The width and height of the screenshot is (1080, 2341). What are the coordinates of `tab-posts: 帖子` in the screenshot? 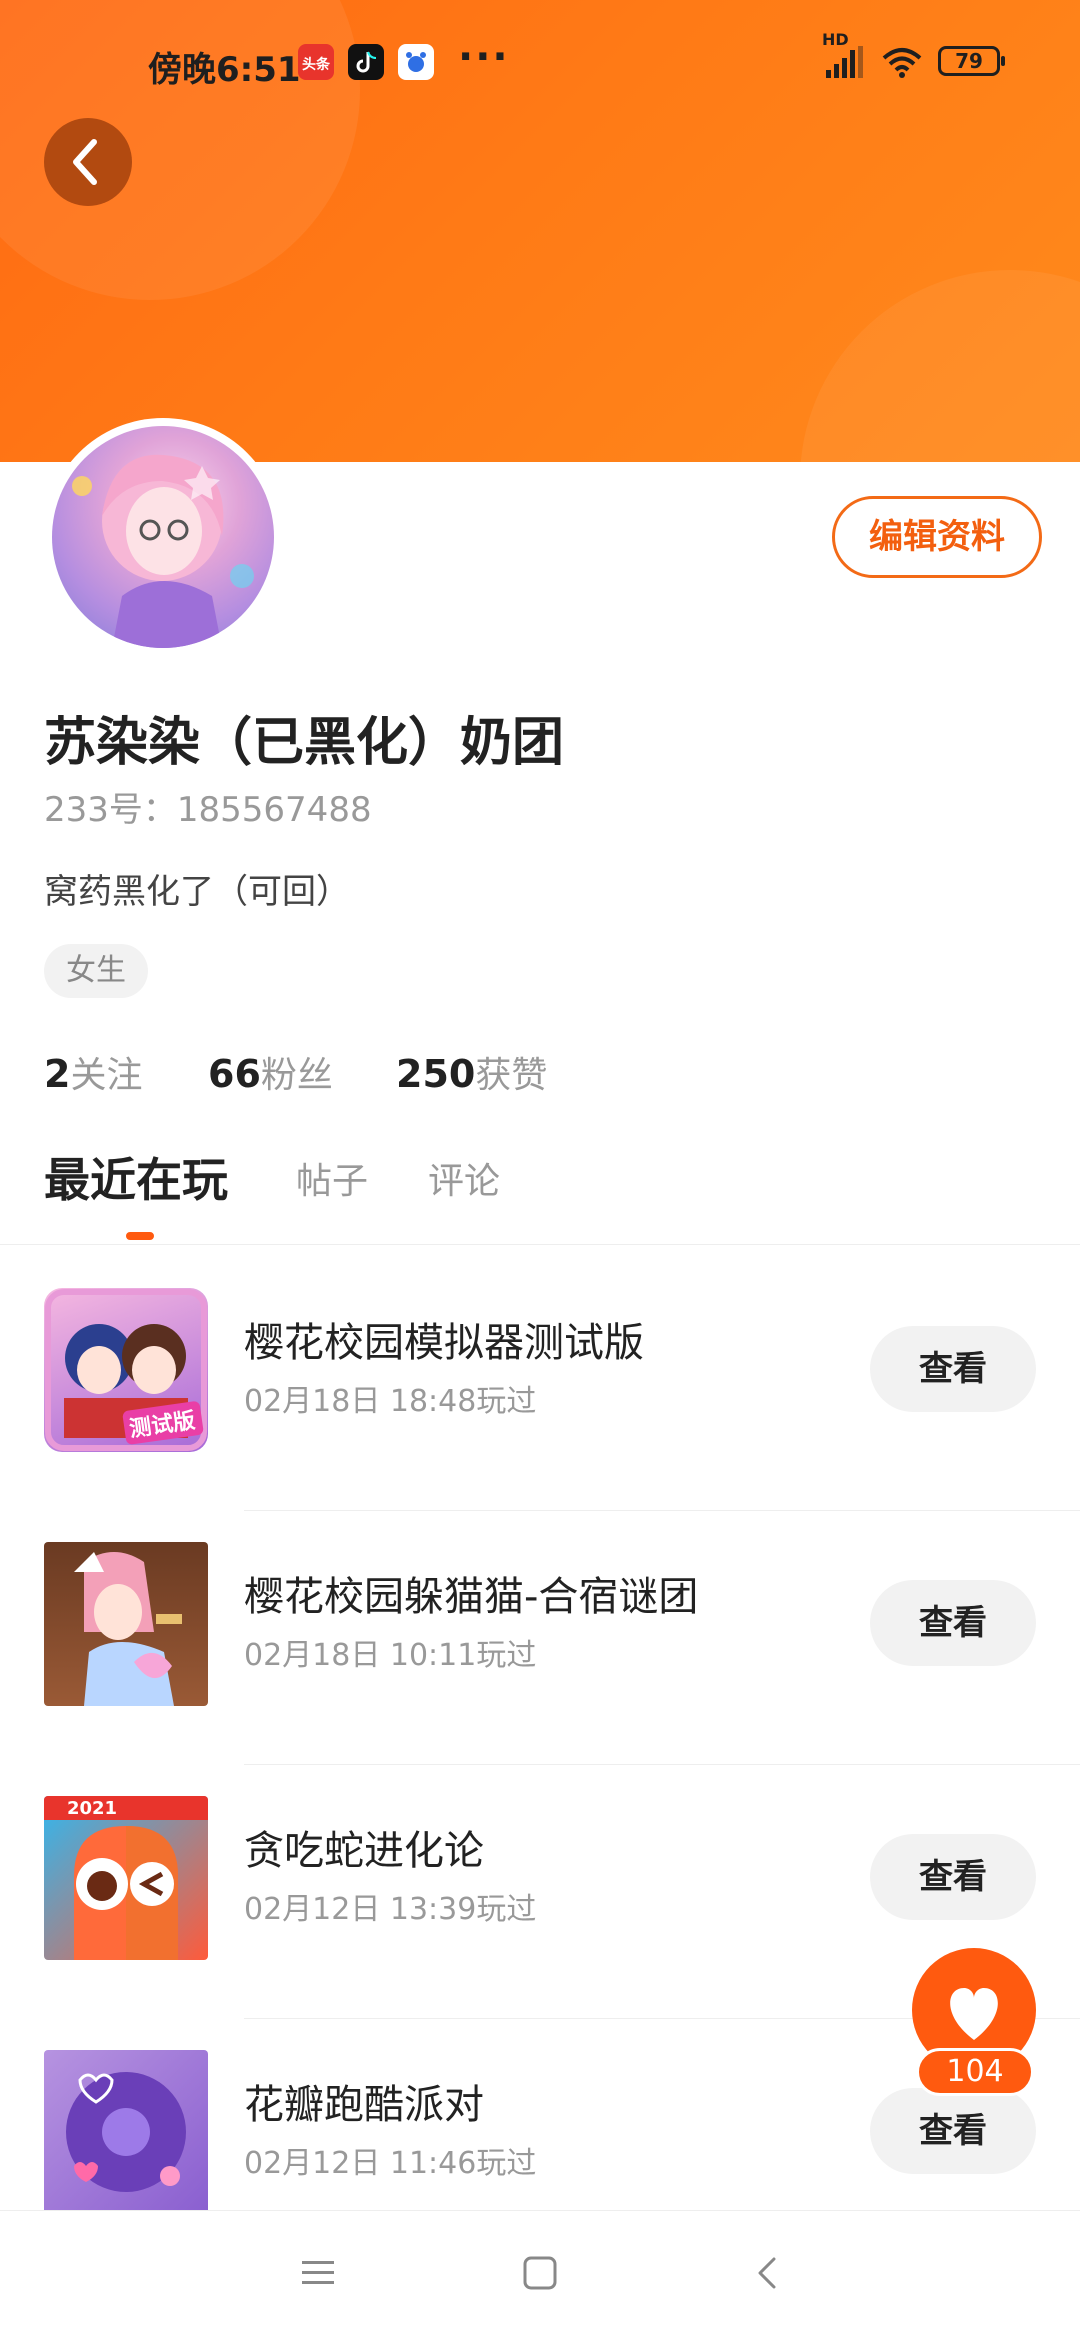 It's located at (332, 1178).